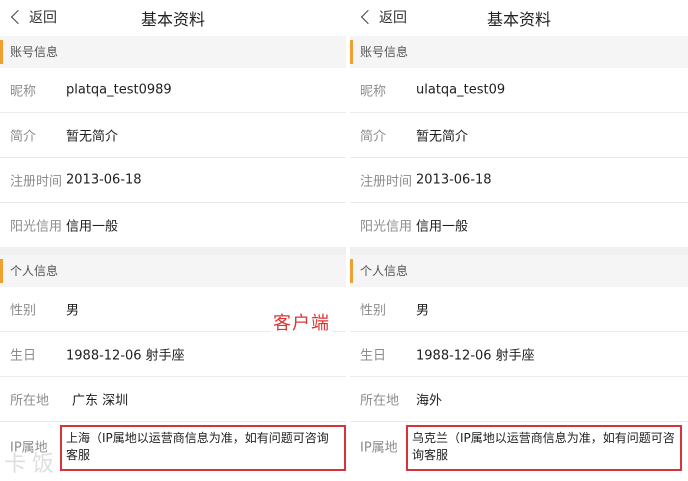 The width and height of the screenshot is (688, 481). I want to click on ip-location-value: 上海（IP属地以运营商信息为准，如有问题可咨询客服, so click(197, 446).